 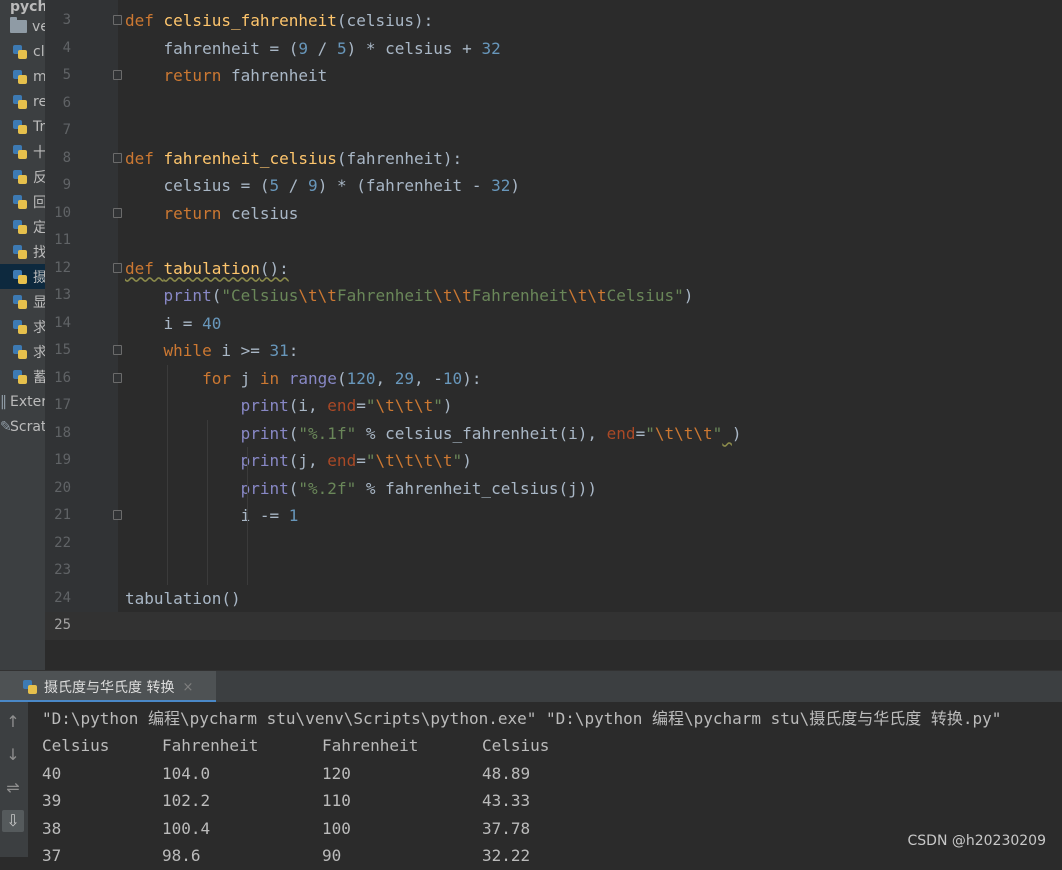 I want to click on tree-item: 十, so click(x=22, y=151).